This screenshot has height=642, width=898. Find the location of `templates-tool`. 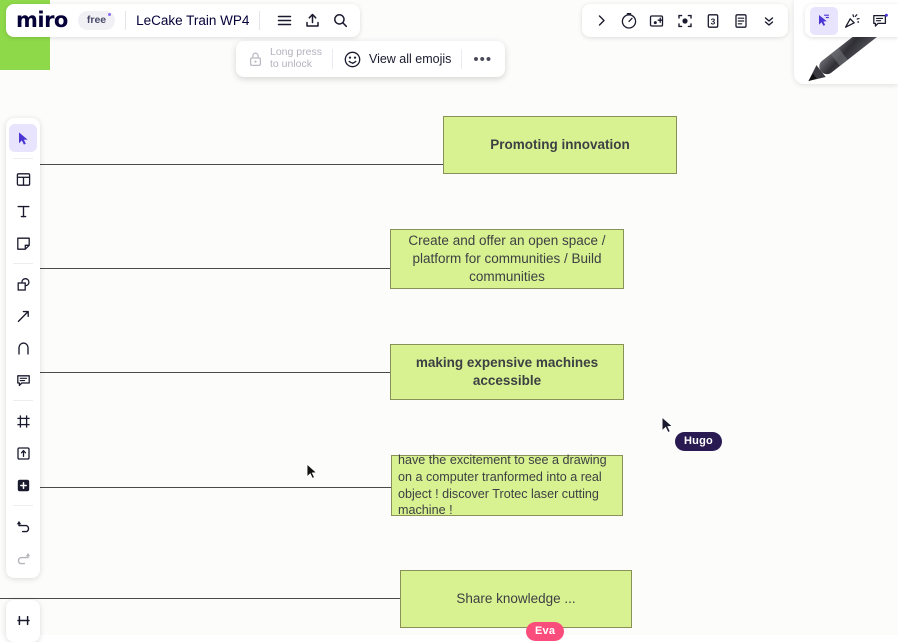

templates-tool is located at coordinates (23, 179).